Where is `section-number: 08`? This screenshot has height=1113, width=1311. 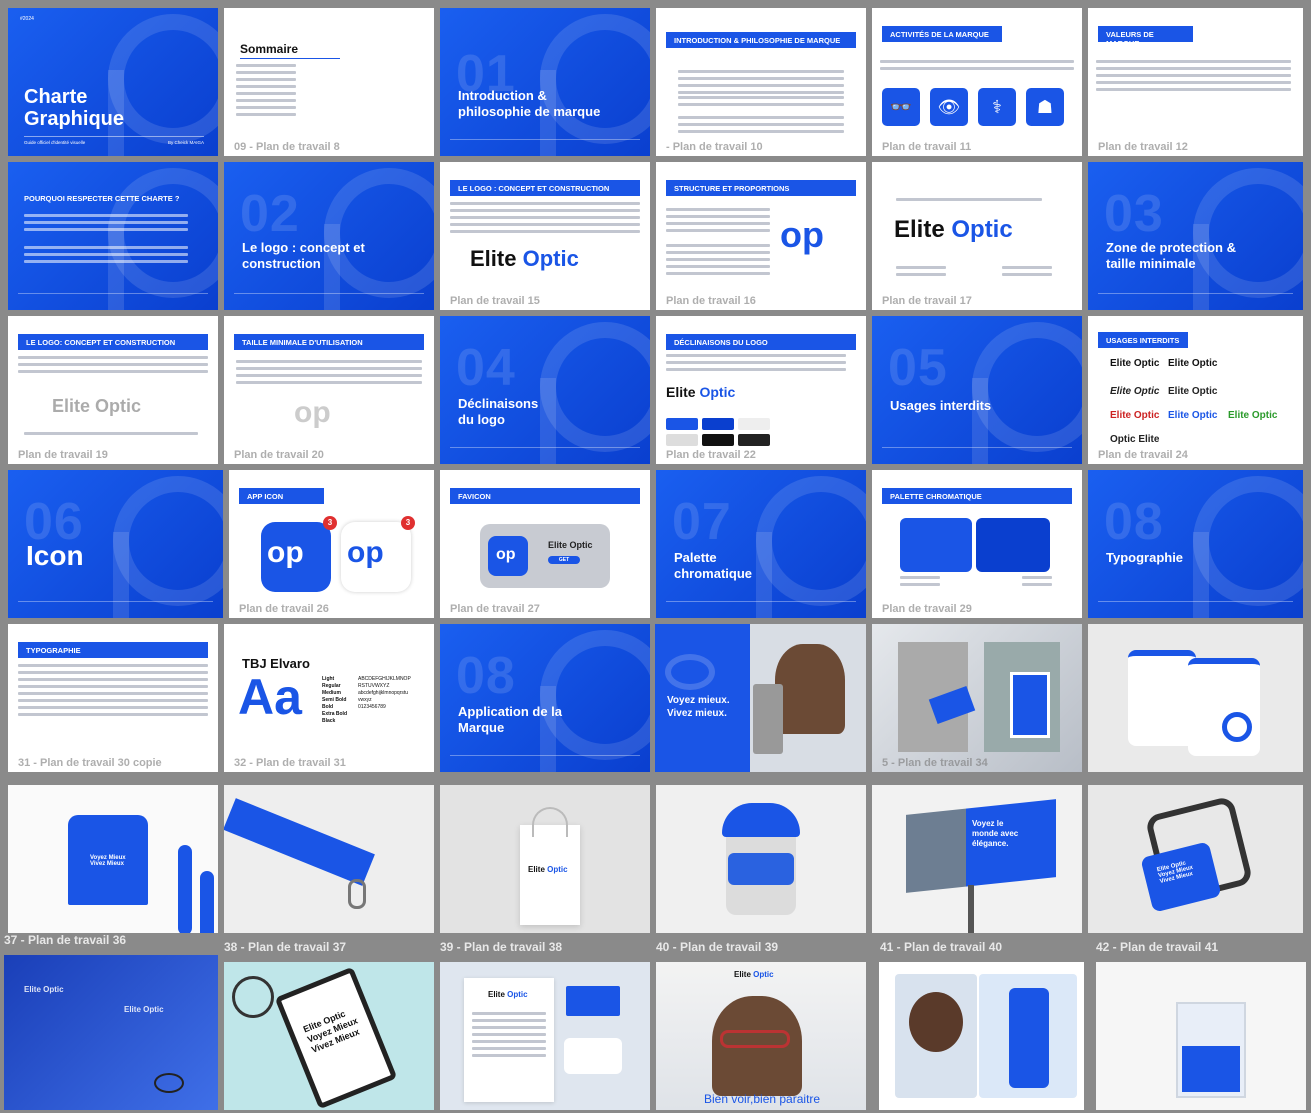 section-number: 08 is located at coordinates (486, 676).